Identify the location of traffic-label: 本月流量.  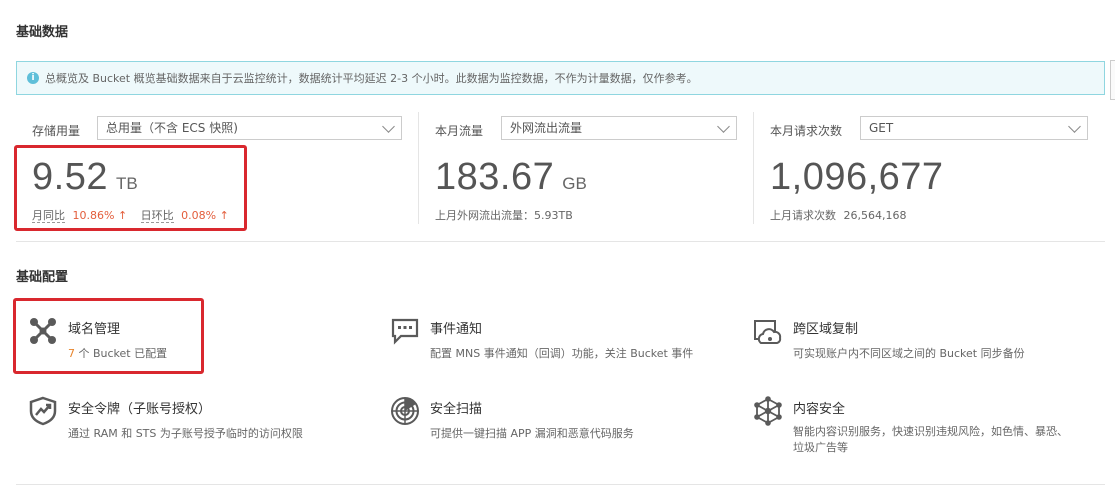
(459, 131).